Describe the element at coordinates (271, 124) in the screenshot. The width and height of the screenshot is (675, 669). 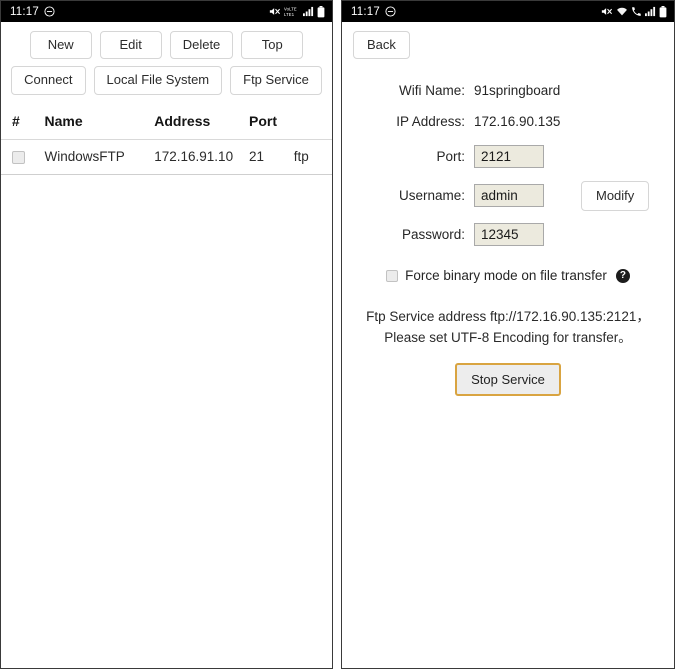
I see `column-header-port: Port` at that location.